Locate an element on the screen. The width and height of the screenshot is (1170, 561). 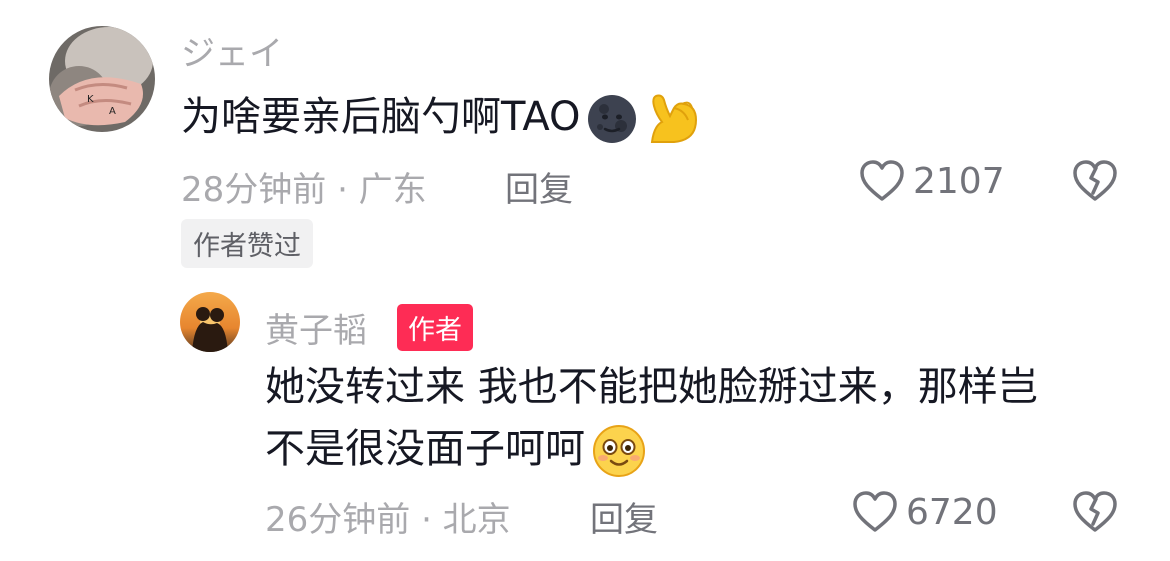
svg-text: K is located at coordinates (90, 99).